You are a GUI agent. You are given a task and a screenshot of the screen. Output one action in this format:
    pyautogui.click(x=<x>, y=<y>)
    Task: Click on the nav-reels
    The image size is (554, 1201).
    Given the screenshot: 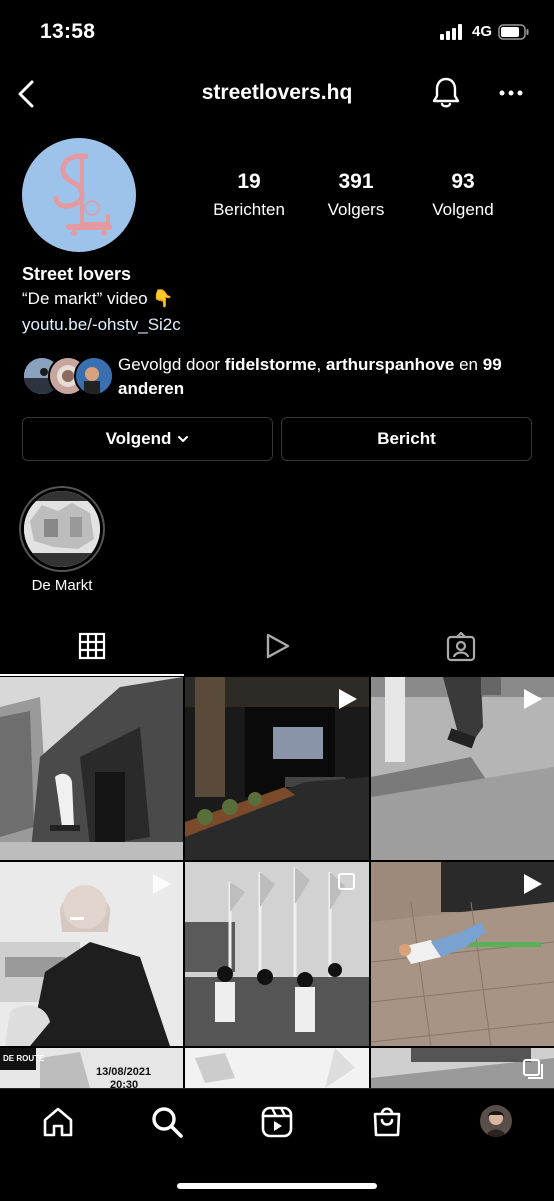 What is the action you would take?
    pyautogui.click(x=277, y=1122)
    